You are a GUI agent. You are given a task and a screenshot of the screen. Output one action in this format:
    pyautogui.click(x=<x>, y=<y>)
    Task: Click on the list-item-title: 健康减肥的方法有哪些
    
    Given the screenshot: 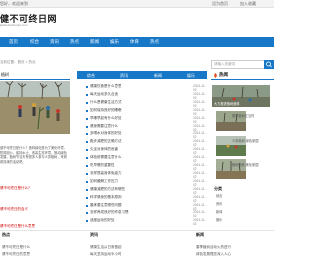 What is the action you would take?
    pyautogui.click(x=107, y=189)
    